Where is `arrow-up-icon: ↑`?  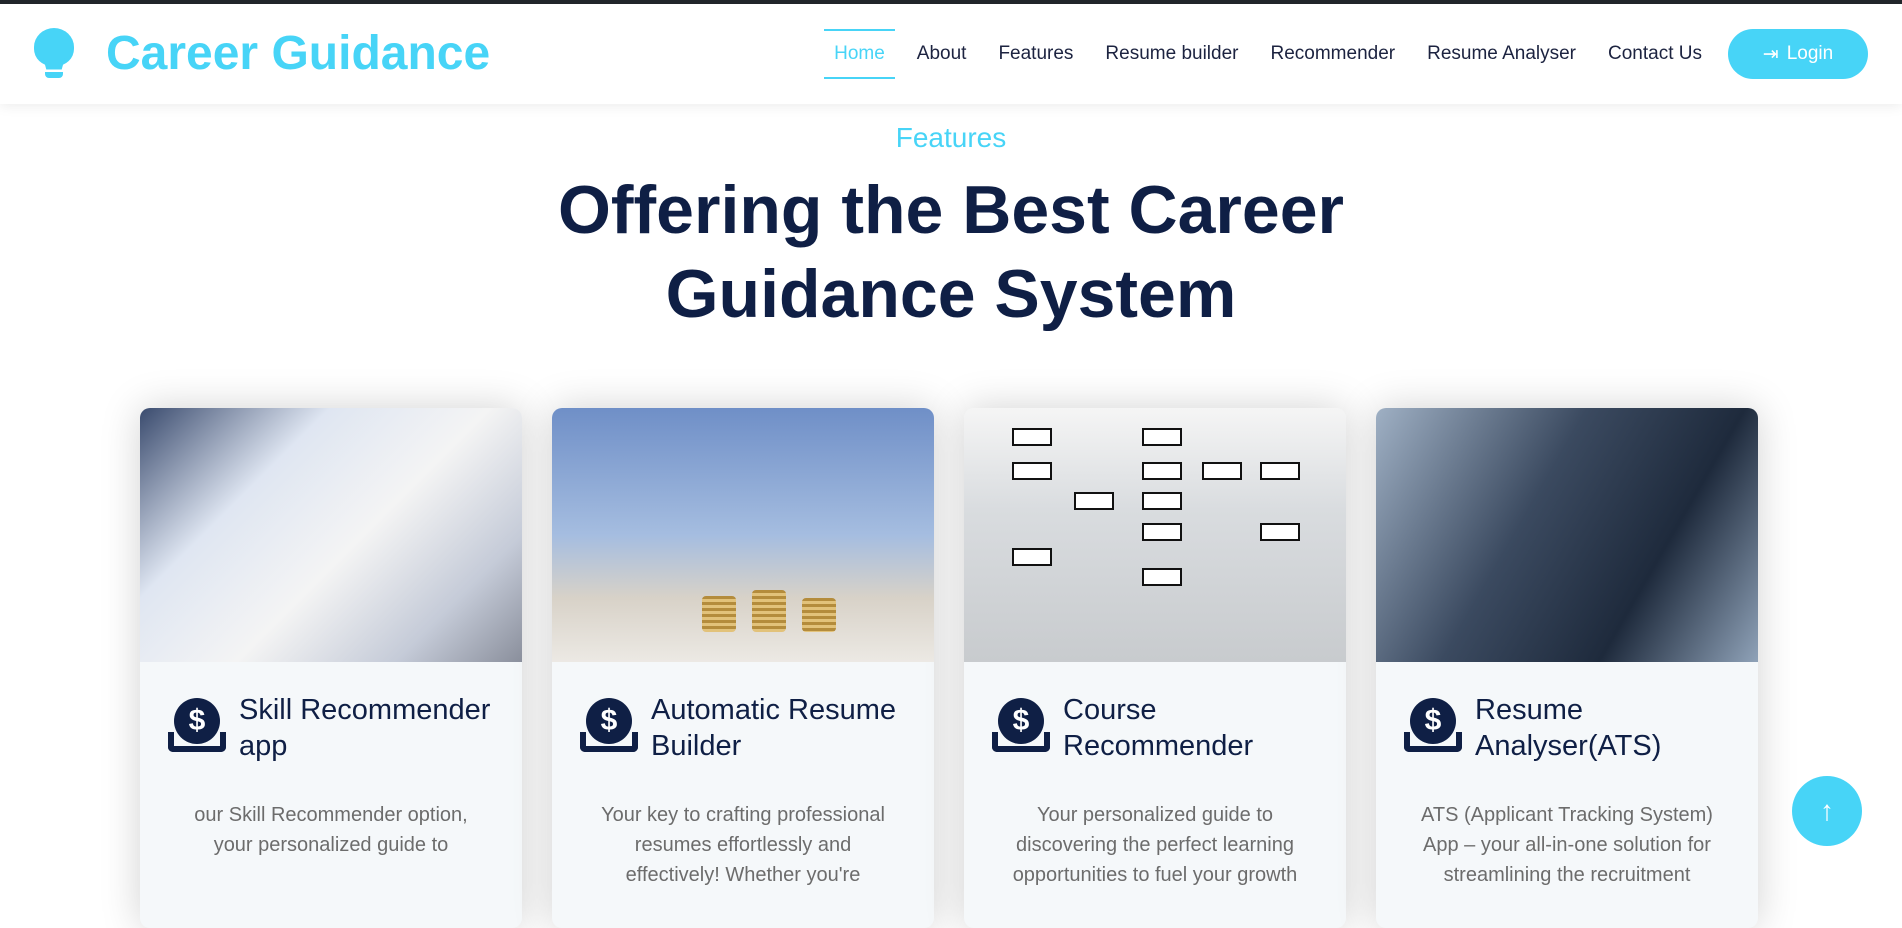
arrow-up-icon: ↑ is located at coordinates (1827, 810).